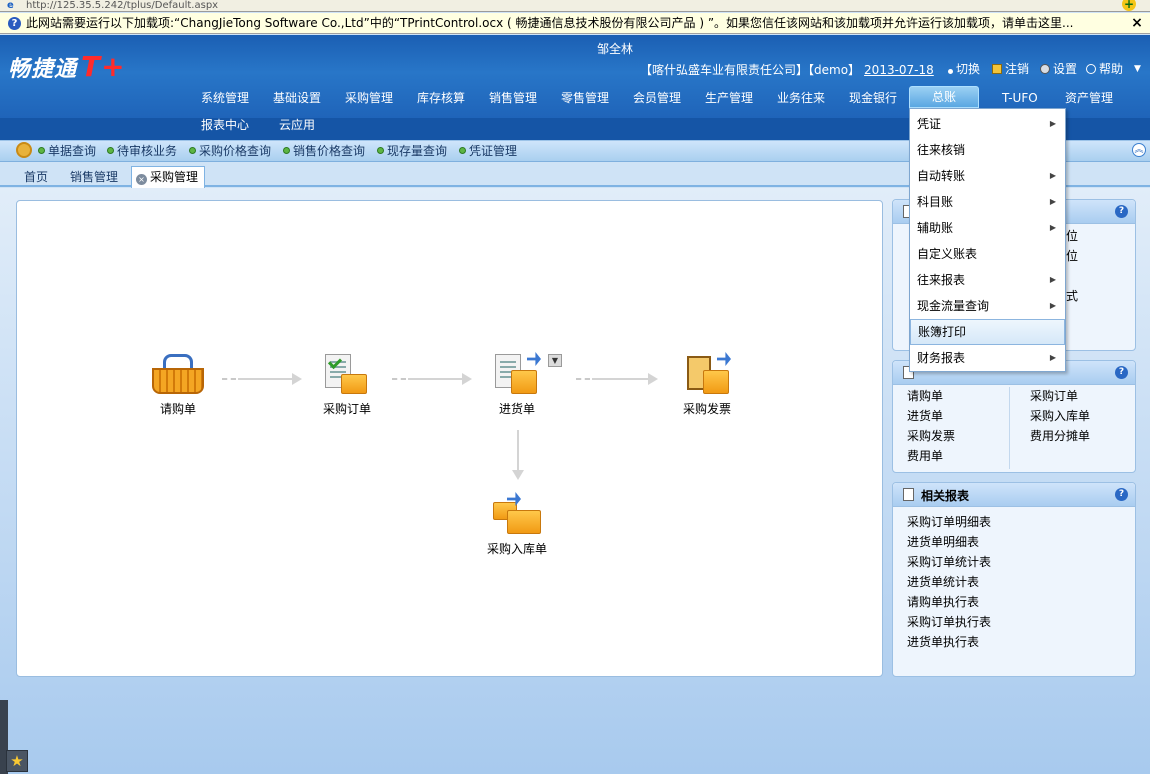 The height and width of the screenshot is (774, 1150). I want to click on logout-label: 注销, so click(1017, 69).